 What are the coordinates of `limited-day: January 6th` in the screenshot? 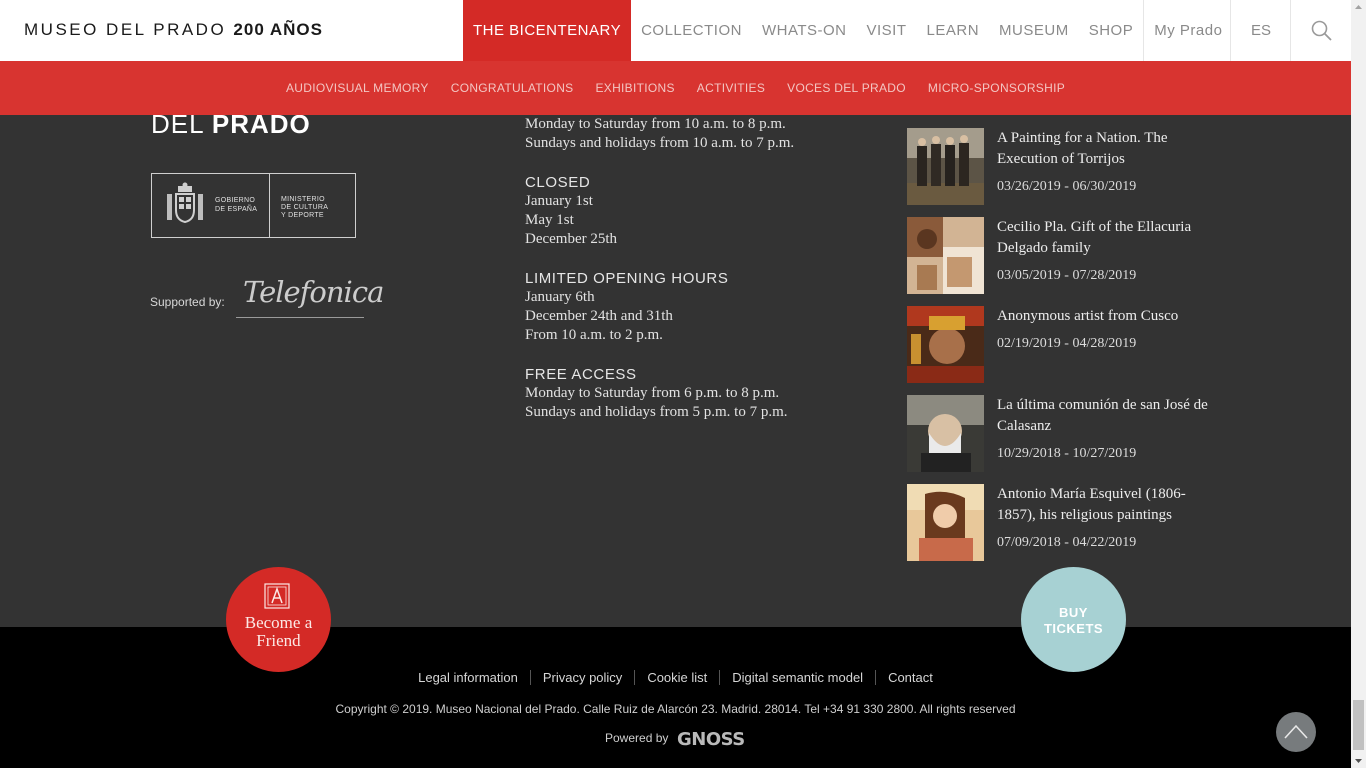 It's located at (560, 297).